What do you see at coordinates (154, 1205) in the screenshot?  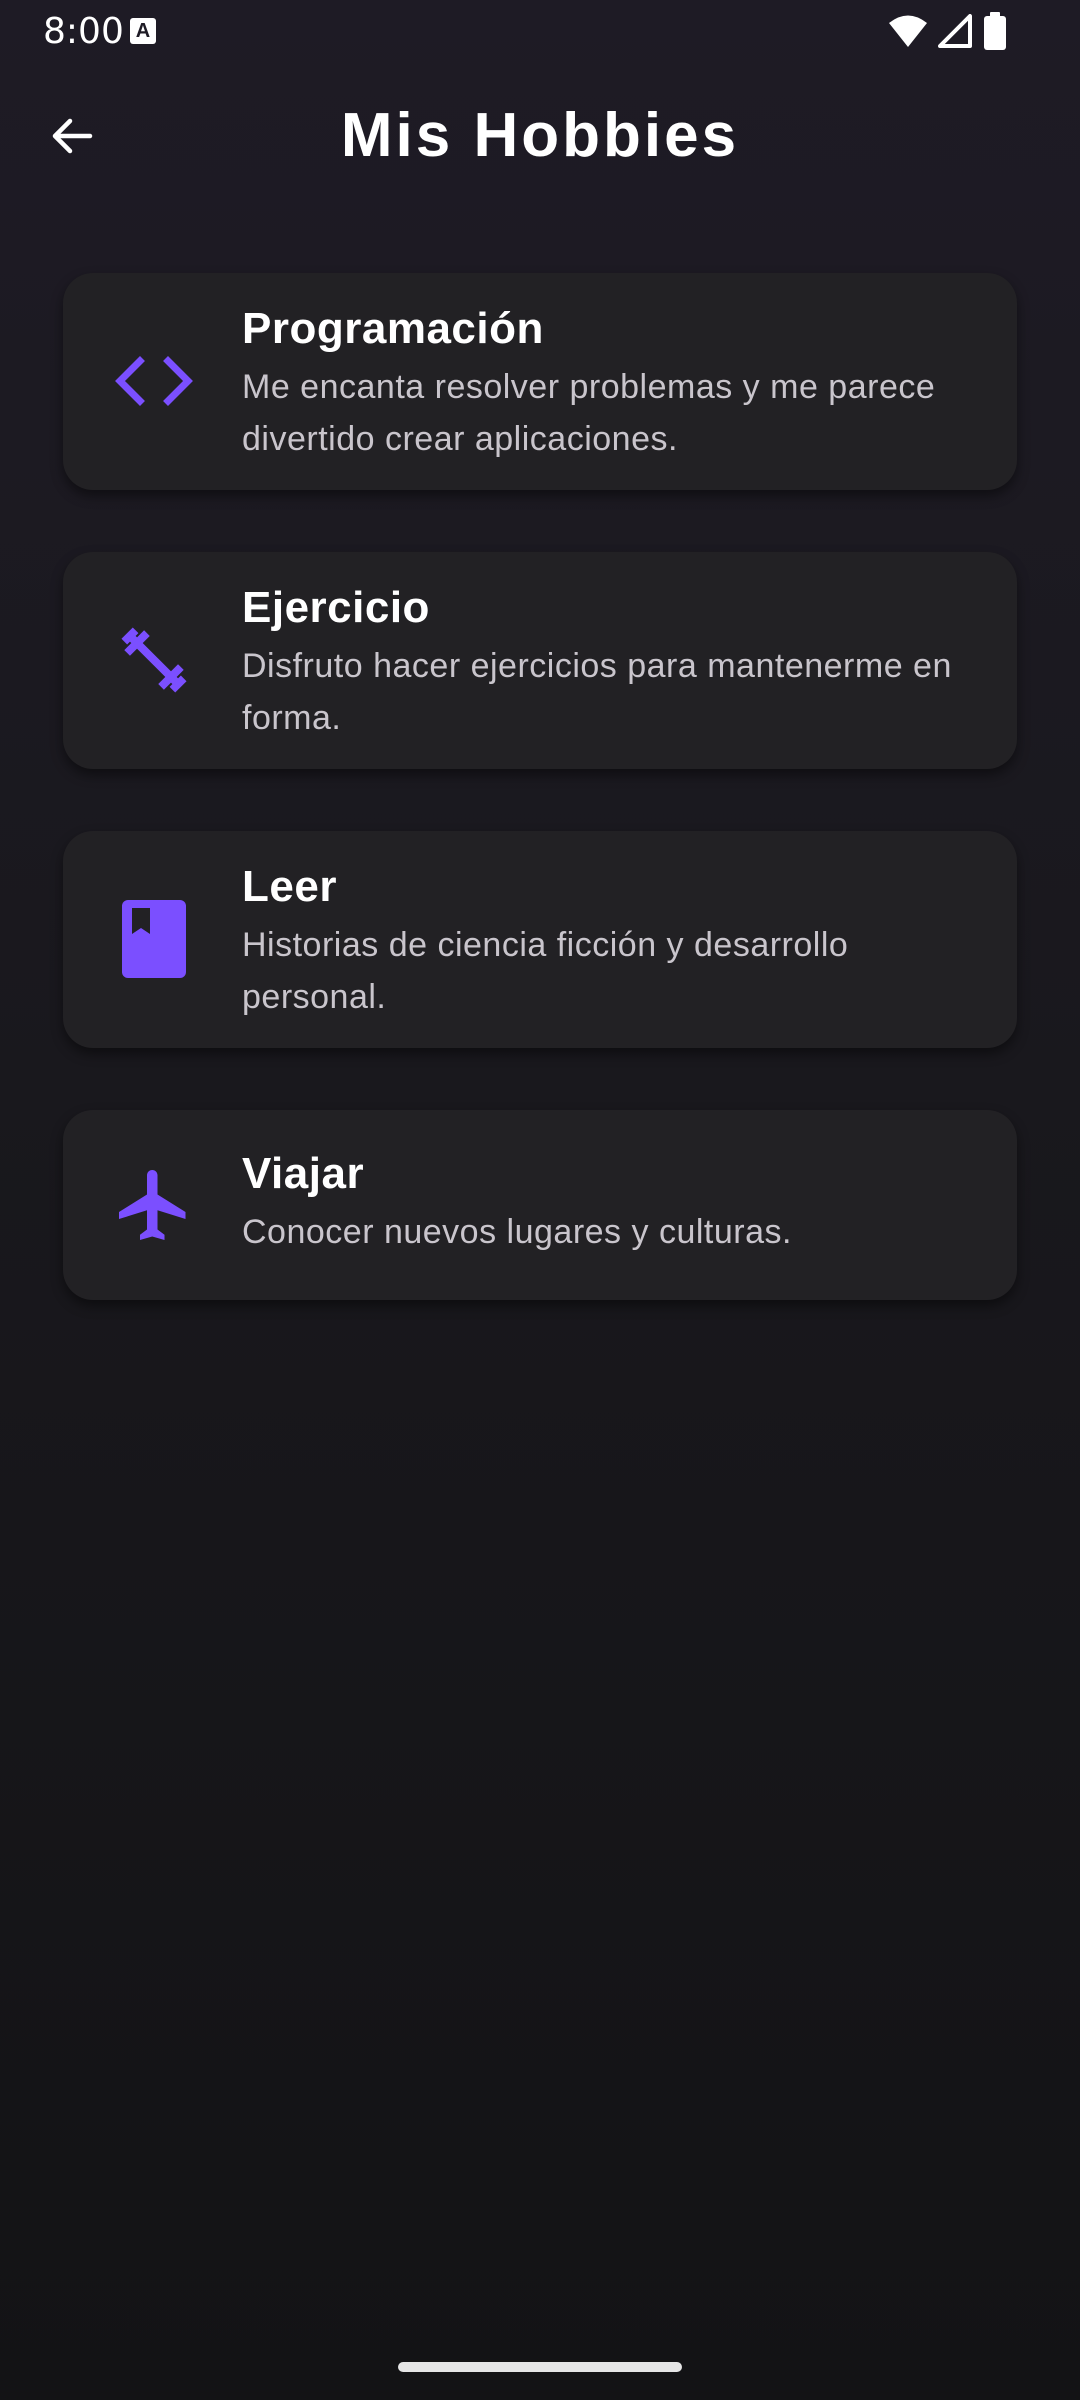 I see `airplane-icon` at bounding box center [154, 1205].